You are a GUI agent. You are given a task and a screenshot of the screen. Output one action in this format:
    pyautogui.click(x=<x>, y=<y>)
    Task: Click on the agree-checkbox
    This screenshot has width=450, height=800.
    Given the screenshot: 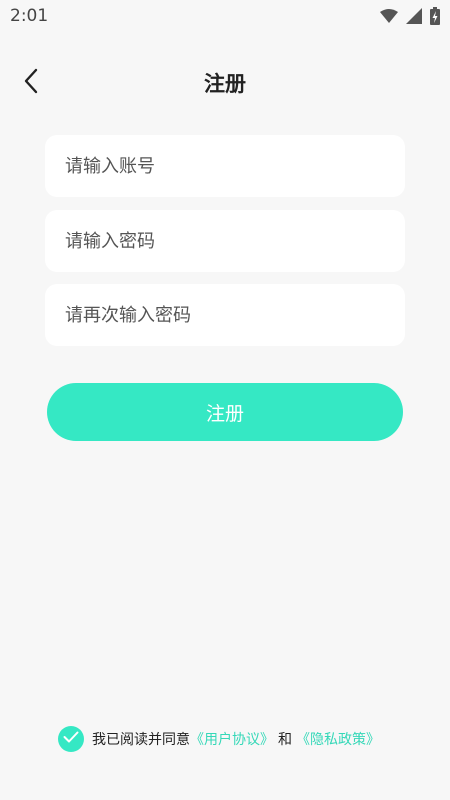 What is the action you would take?
    pyautogui.click(x=71, y=739)
    